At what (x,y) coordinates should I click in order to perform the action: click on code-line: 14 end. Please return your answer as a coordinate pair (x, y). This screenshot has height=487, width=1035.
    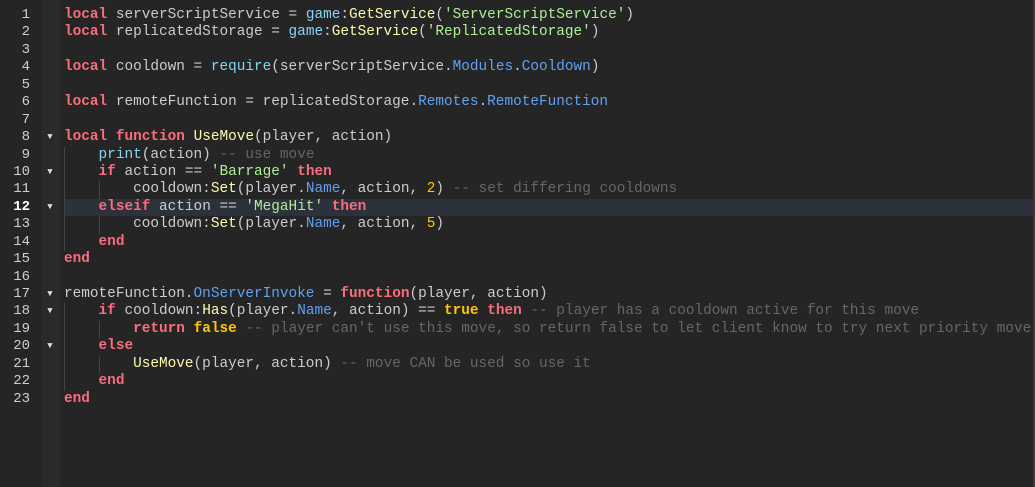
    Looking at the image, I should click on (516, 242).